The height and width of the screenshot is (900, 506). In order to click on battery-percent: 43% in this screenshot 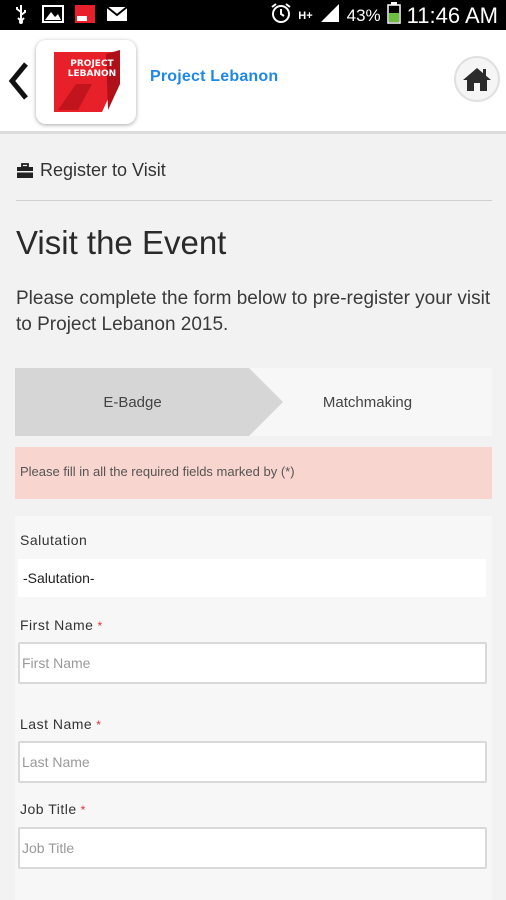, I will do `click(363, 15)`.